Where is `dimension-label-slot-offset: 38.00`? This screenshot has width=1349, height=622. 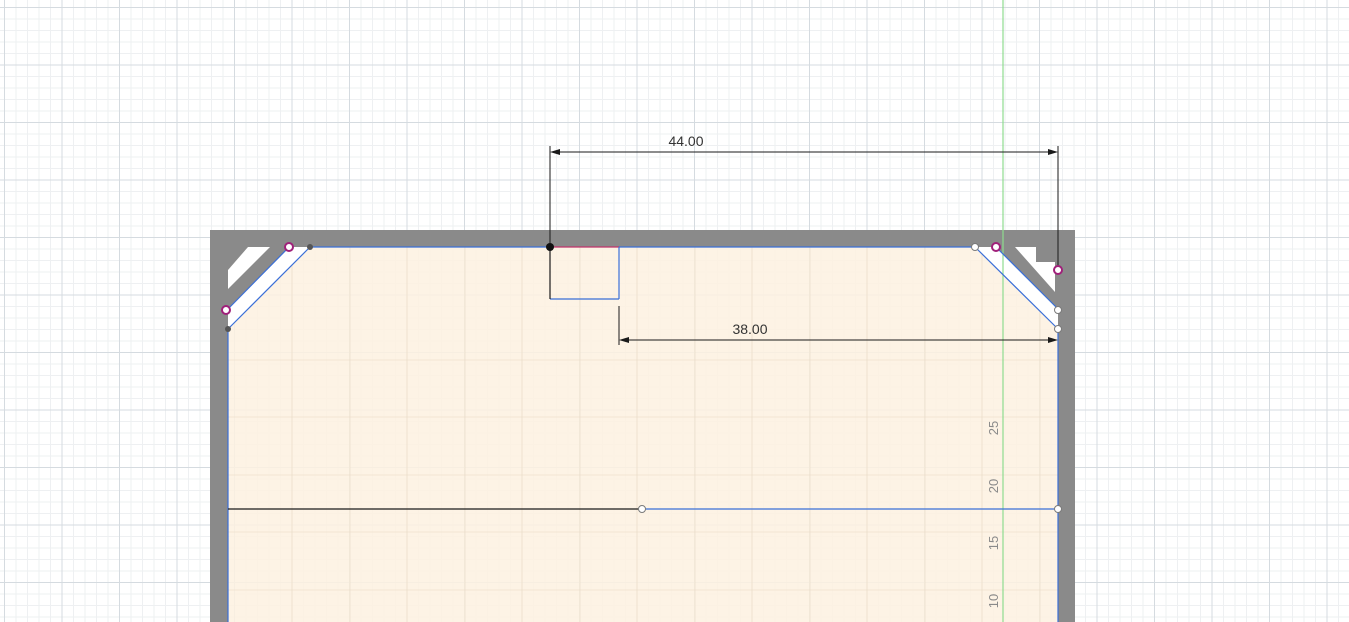
dimension-label-slot-offset: 38.00 is located at coordinates (749, 329).